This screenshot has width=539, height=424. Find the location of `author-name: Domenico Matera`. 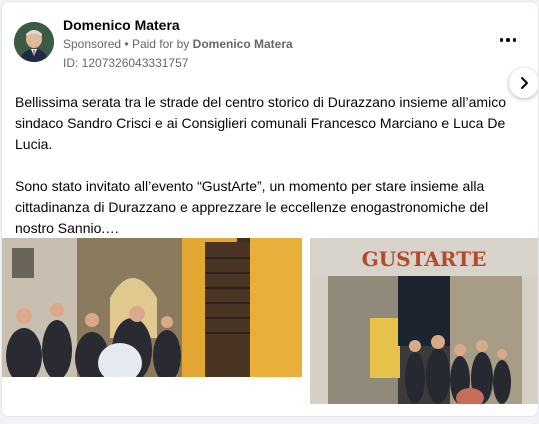

author-name: Domenico Matera is located at coordinates (121, 25).